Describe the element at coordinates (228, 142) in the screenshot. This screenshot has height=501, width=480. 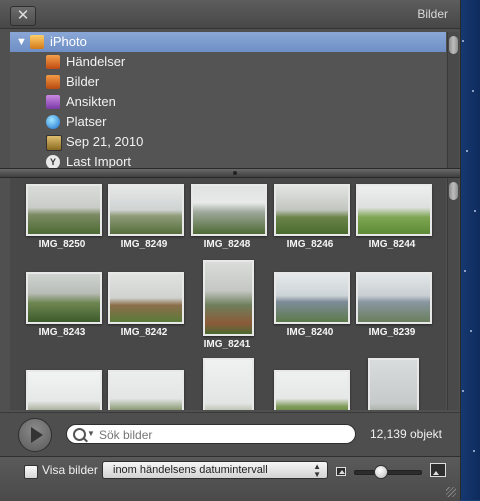
I see `source-item-event-album: Sep 21, 2010` at that location.